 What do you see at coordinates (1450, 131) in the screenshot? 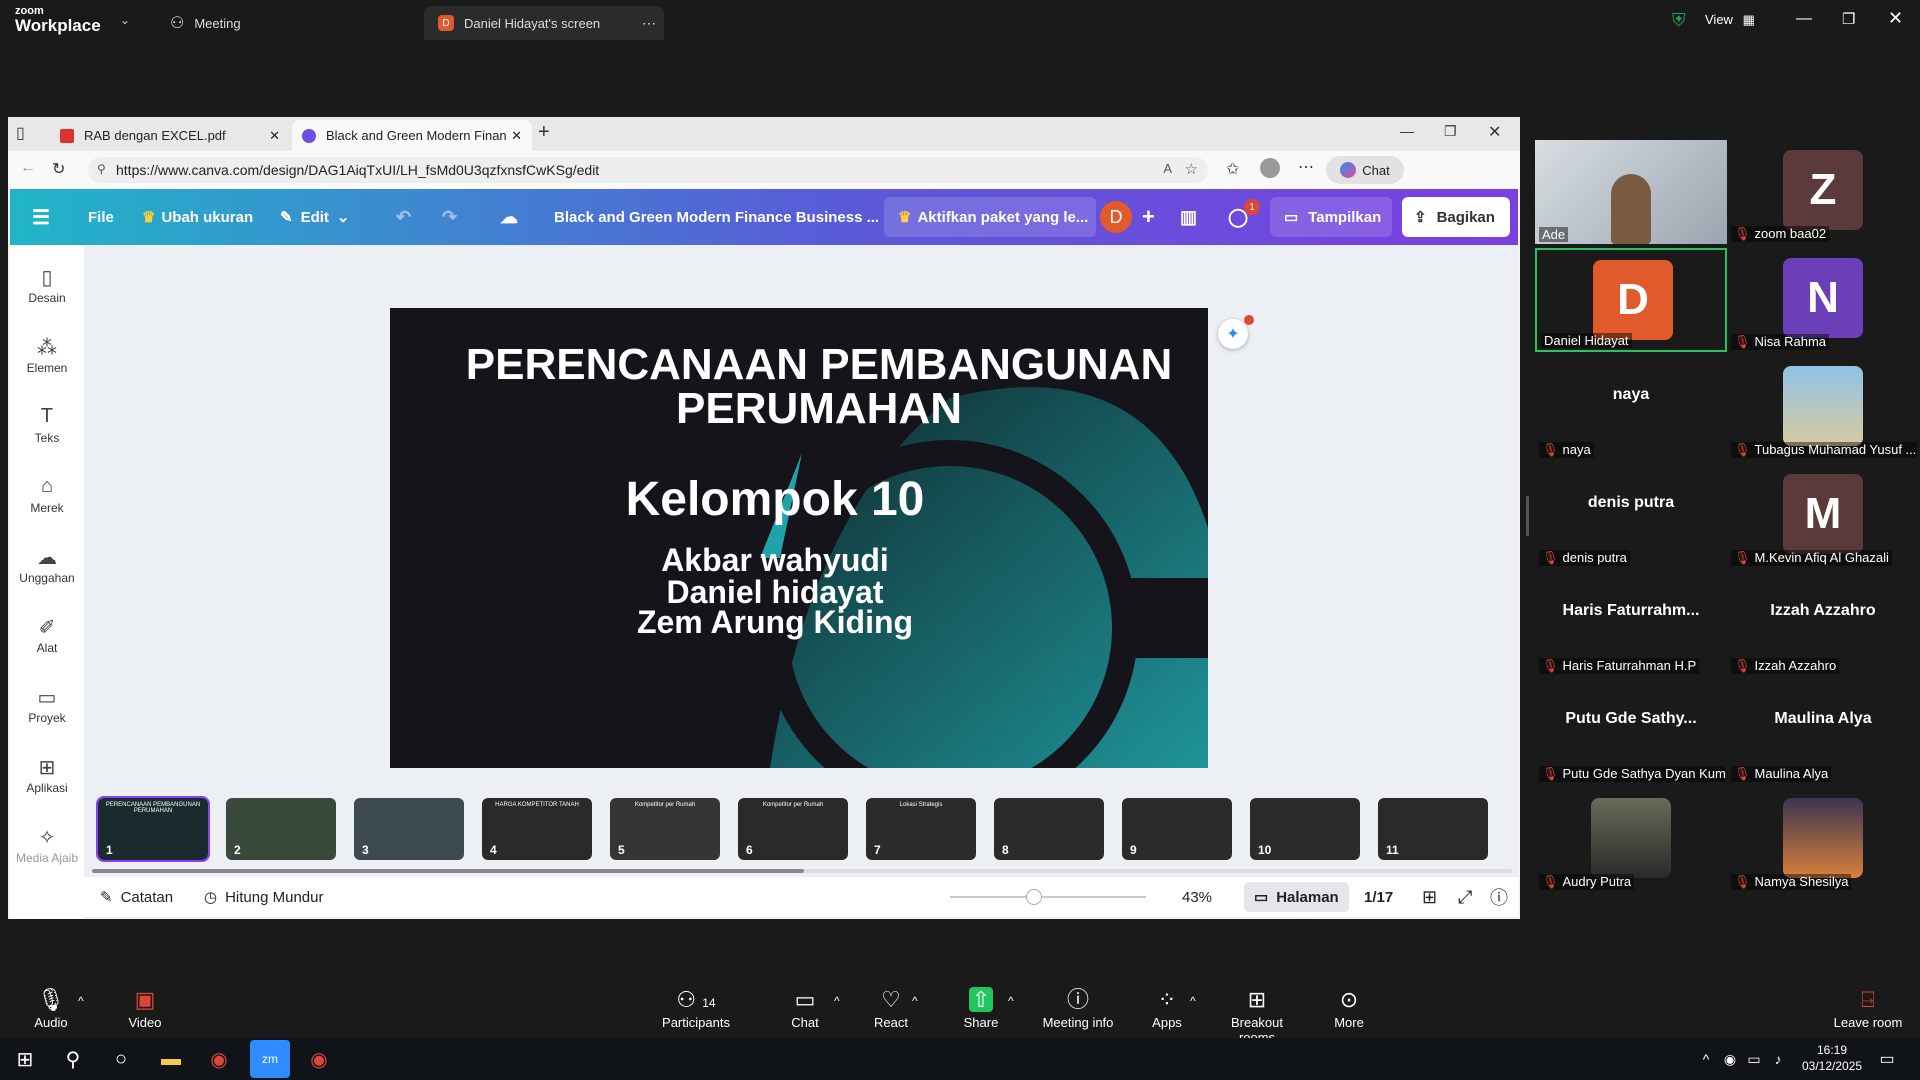
I see `maximize-icon: ❐` at bounding box center [1450, 131].